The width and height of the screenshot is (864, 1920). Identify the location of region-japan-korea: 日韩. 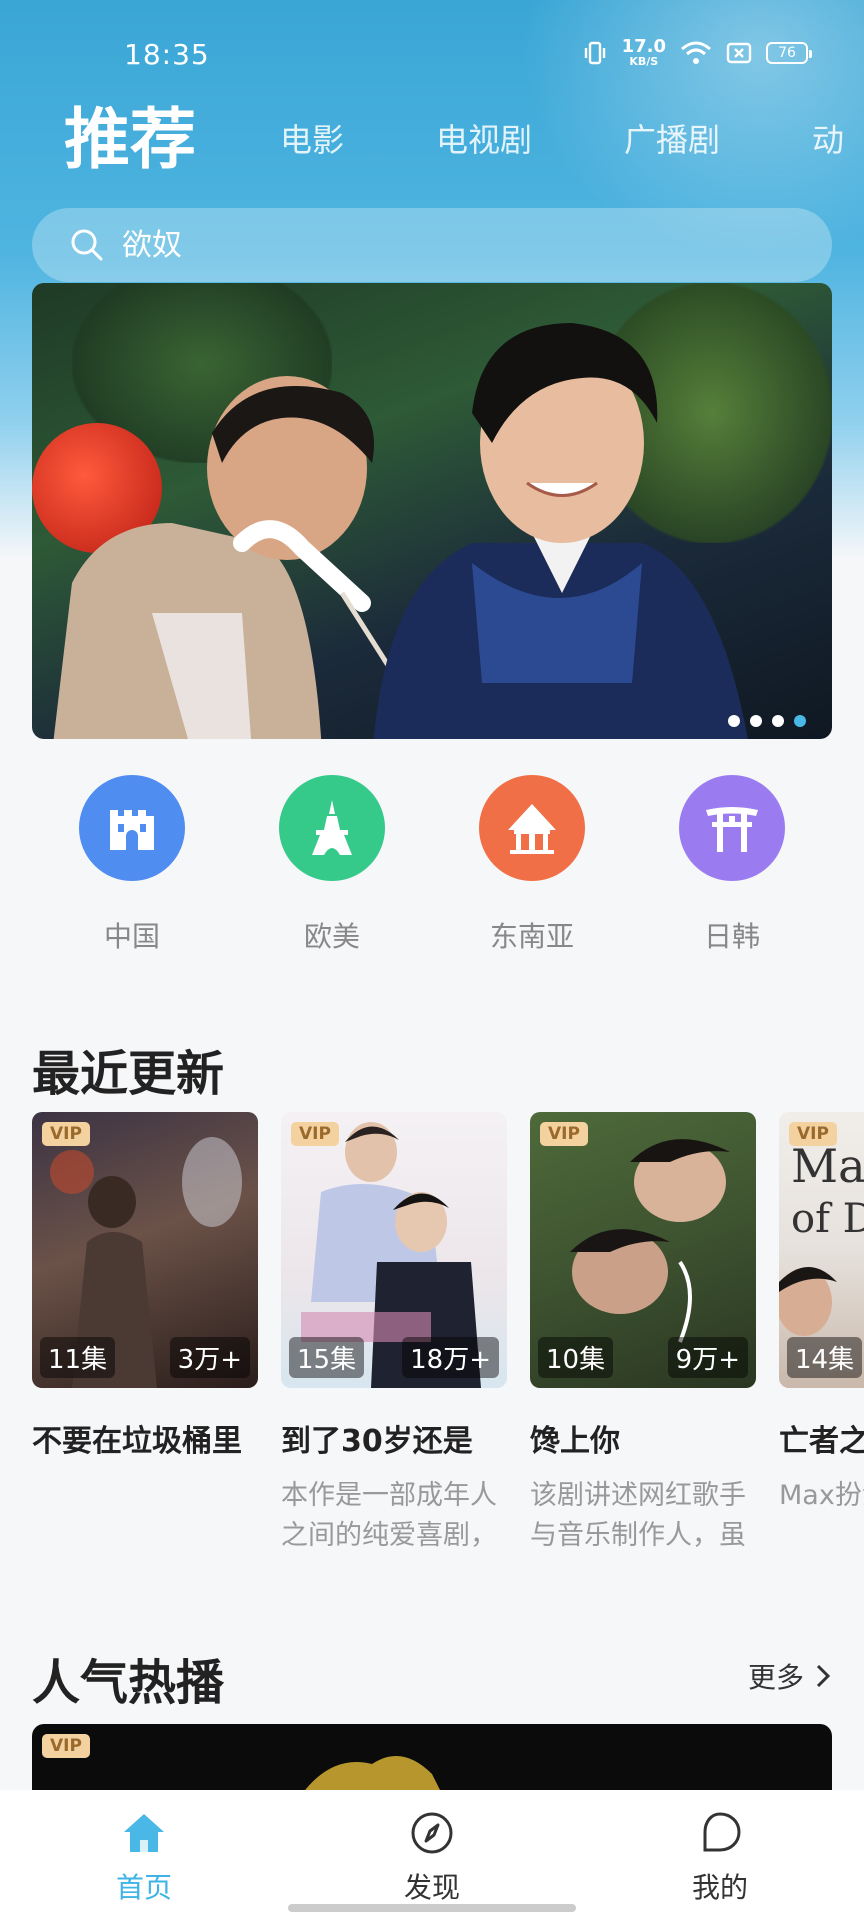
(732, 865).